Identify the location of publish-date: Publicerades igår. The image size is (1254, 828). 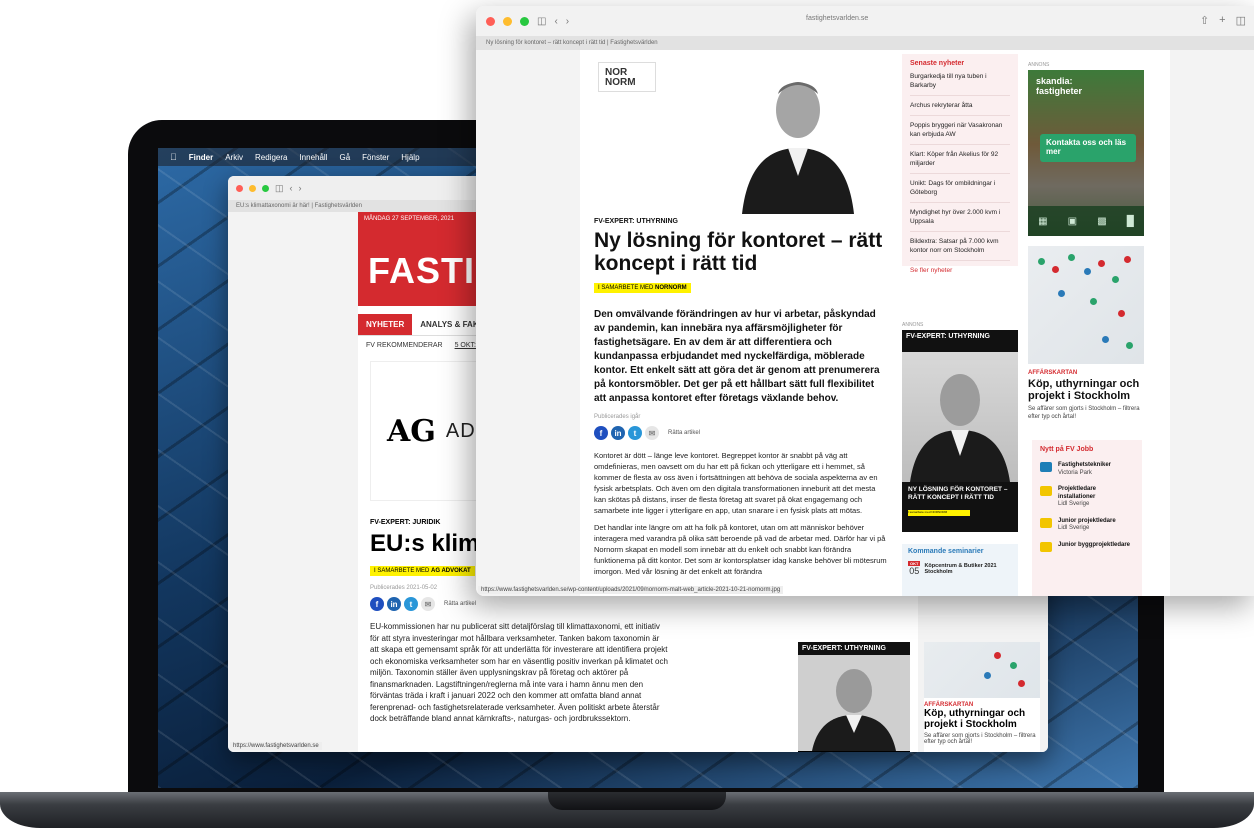
(617, 417).